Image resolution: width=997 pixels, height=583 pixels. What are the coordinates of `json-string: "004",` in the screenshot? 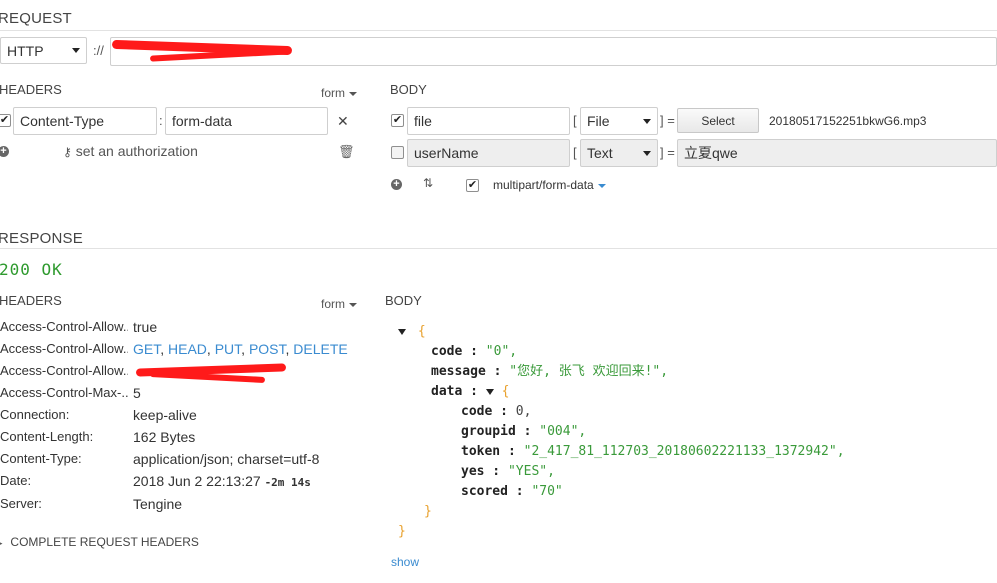 It's located at (563, 431).